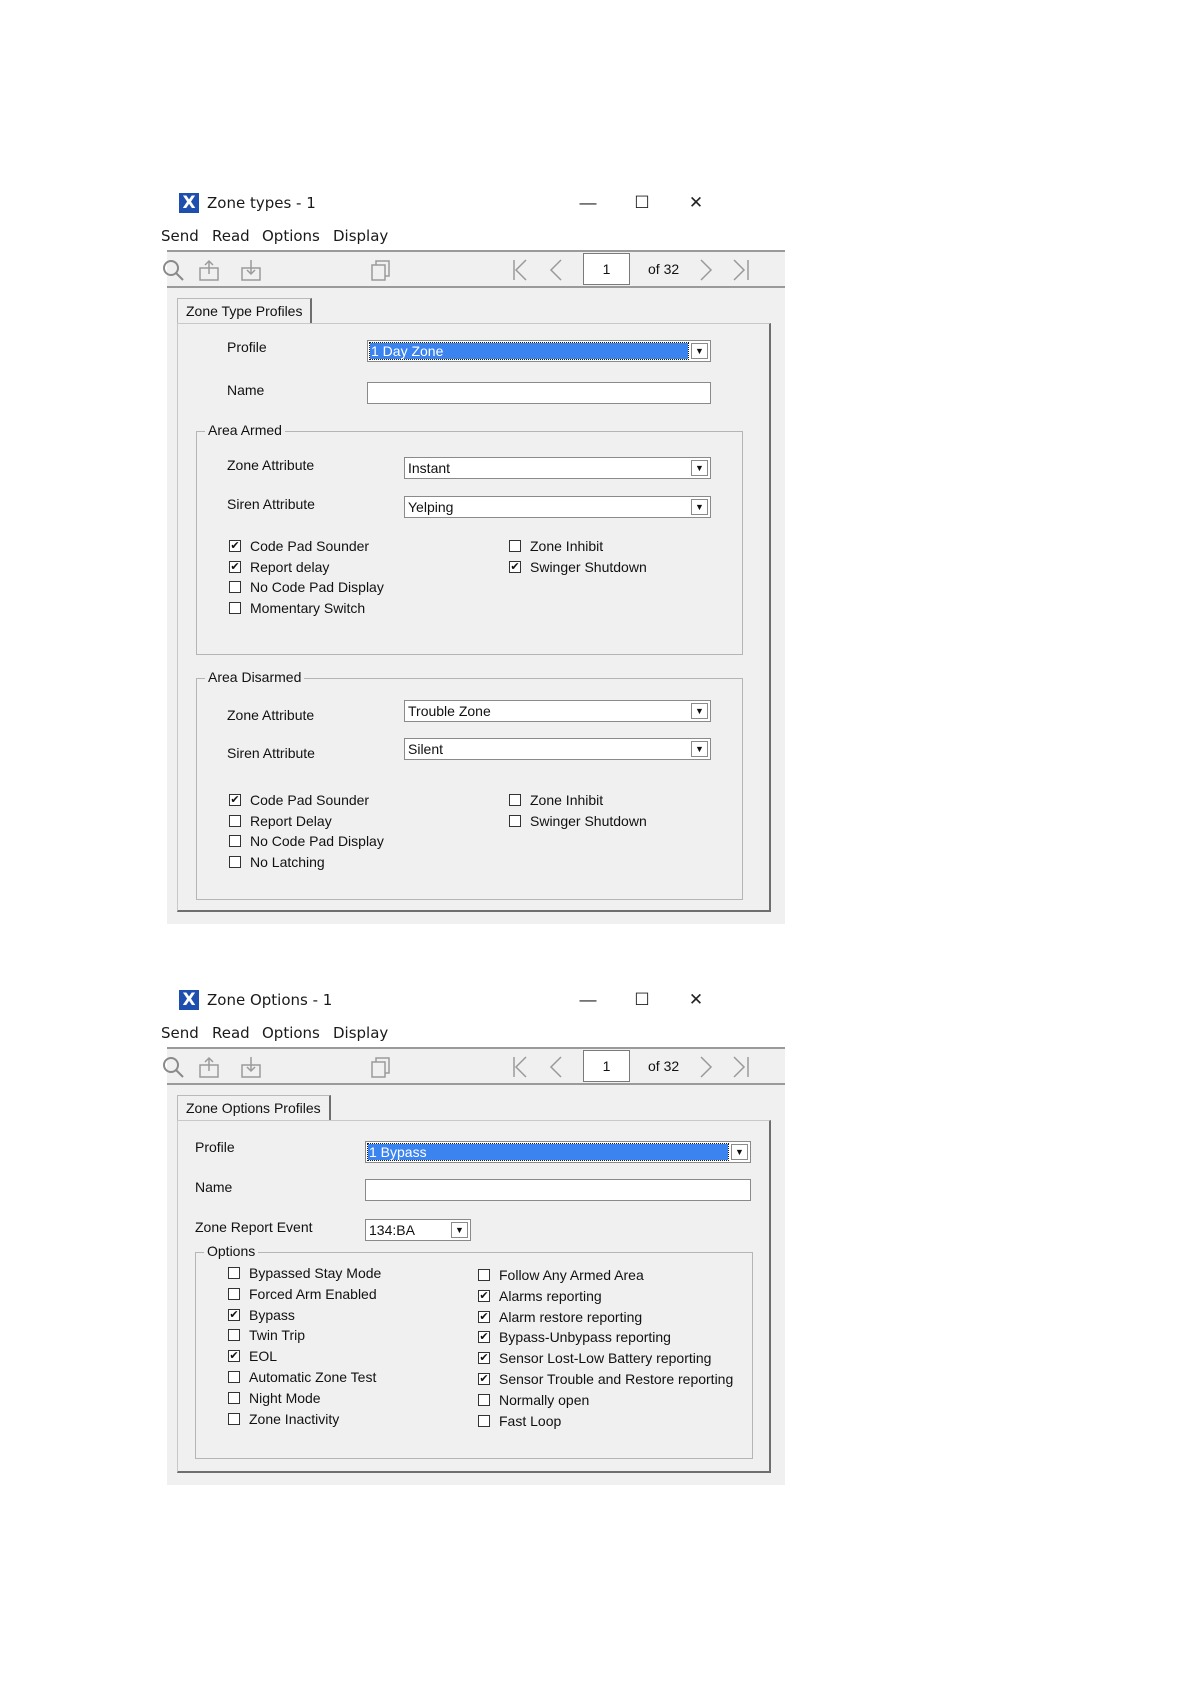 Image resolution: width=1191 pixels, height=1683 pixels. I want to click on zone-attribute-dropdown: Instant ▼, so click(557, 468).